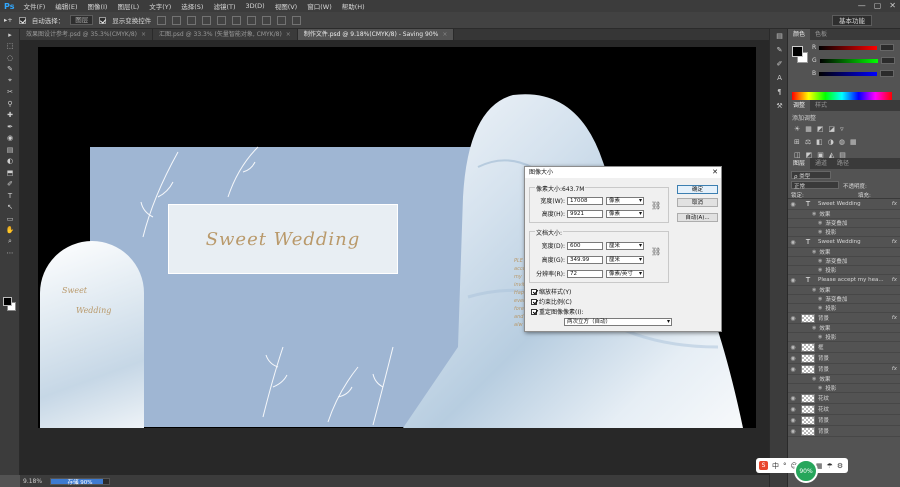  What do you see at coordinates (878, 5) in the screenshot?
I see `maximize-icon: ▢` at bounding box center [878, 5].